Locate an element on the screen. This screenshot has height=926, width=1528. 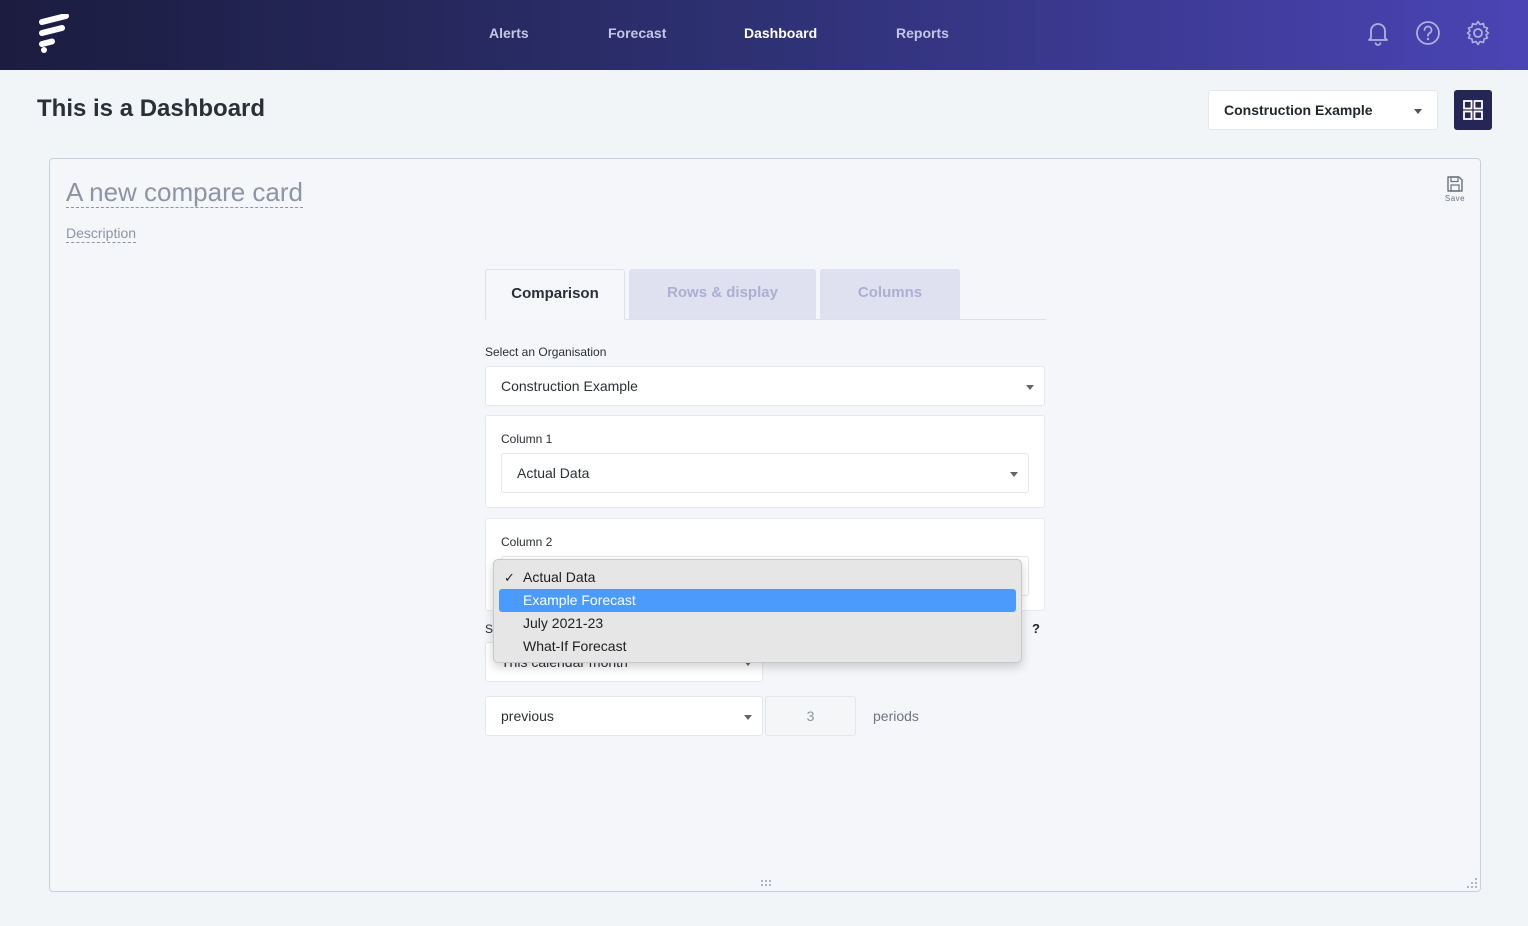
periods-label: periods is located at coordinates (896, 716).